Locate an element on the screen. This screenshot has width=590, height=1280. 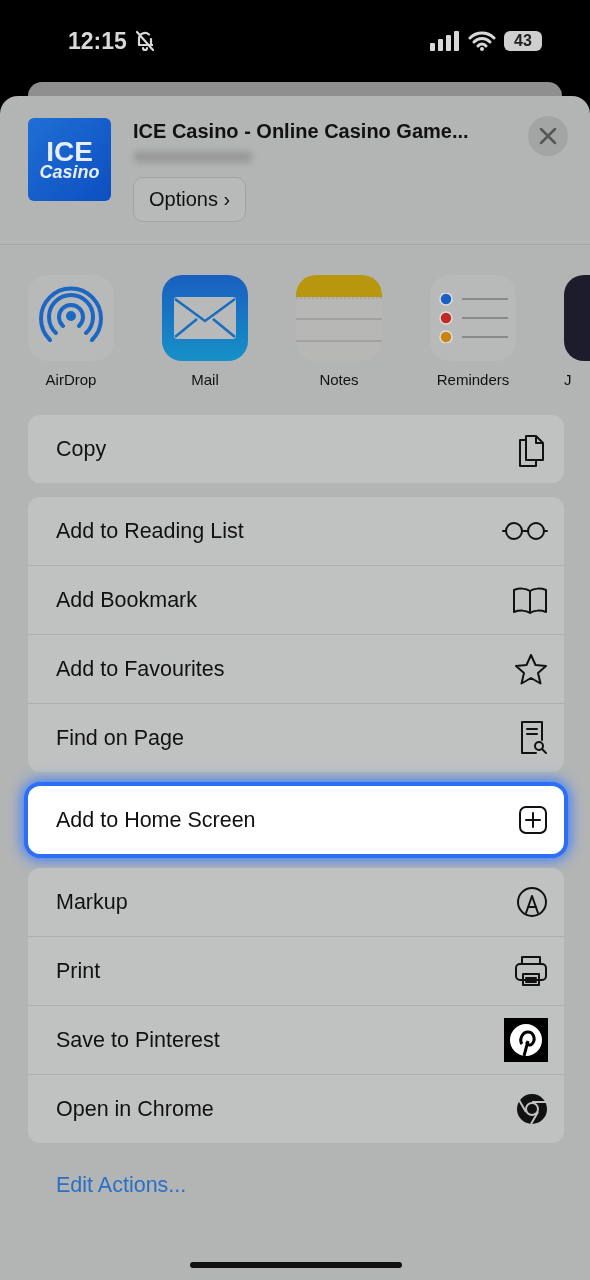
app-label: AirDrop is located at coordinates (71, 379).